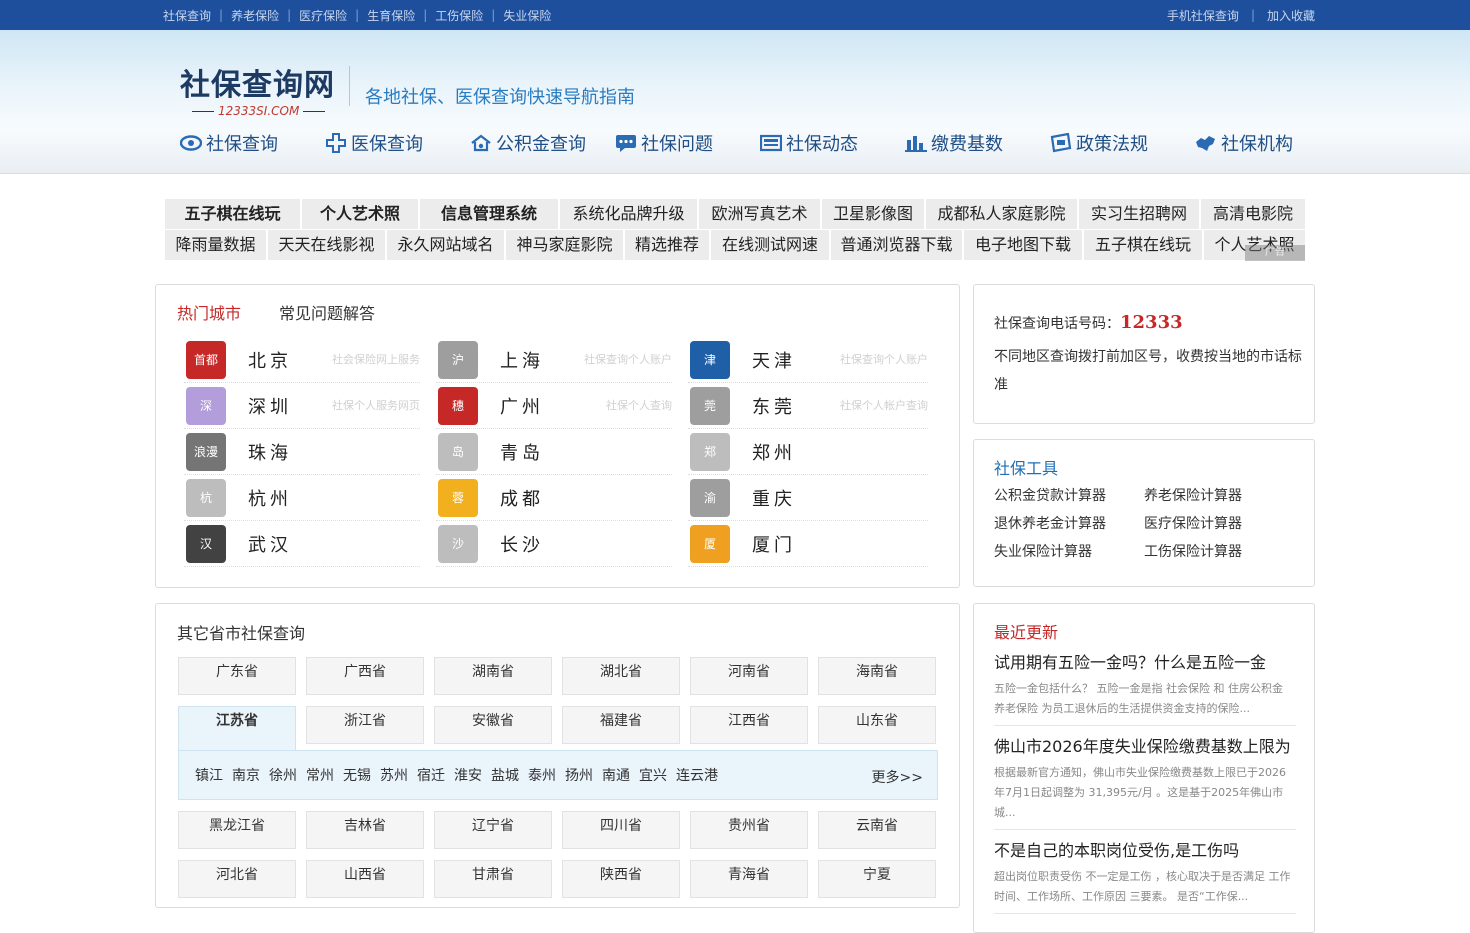  What do you see at coordinates (554, 360) in the screenshot?
I see `city-item: 沪上海 社保查询个人账户` at bounding box center [554, 360].